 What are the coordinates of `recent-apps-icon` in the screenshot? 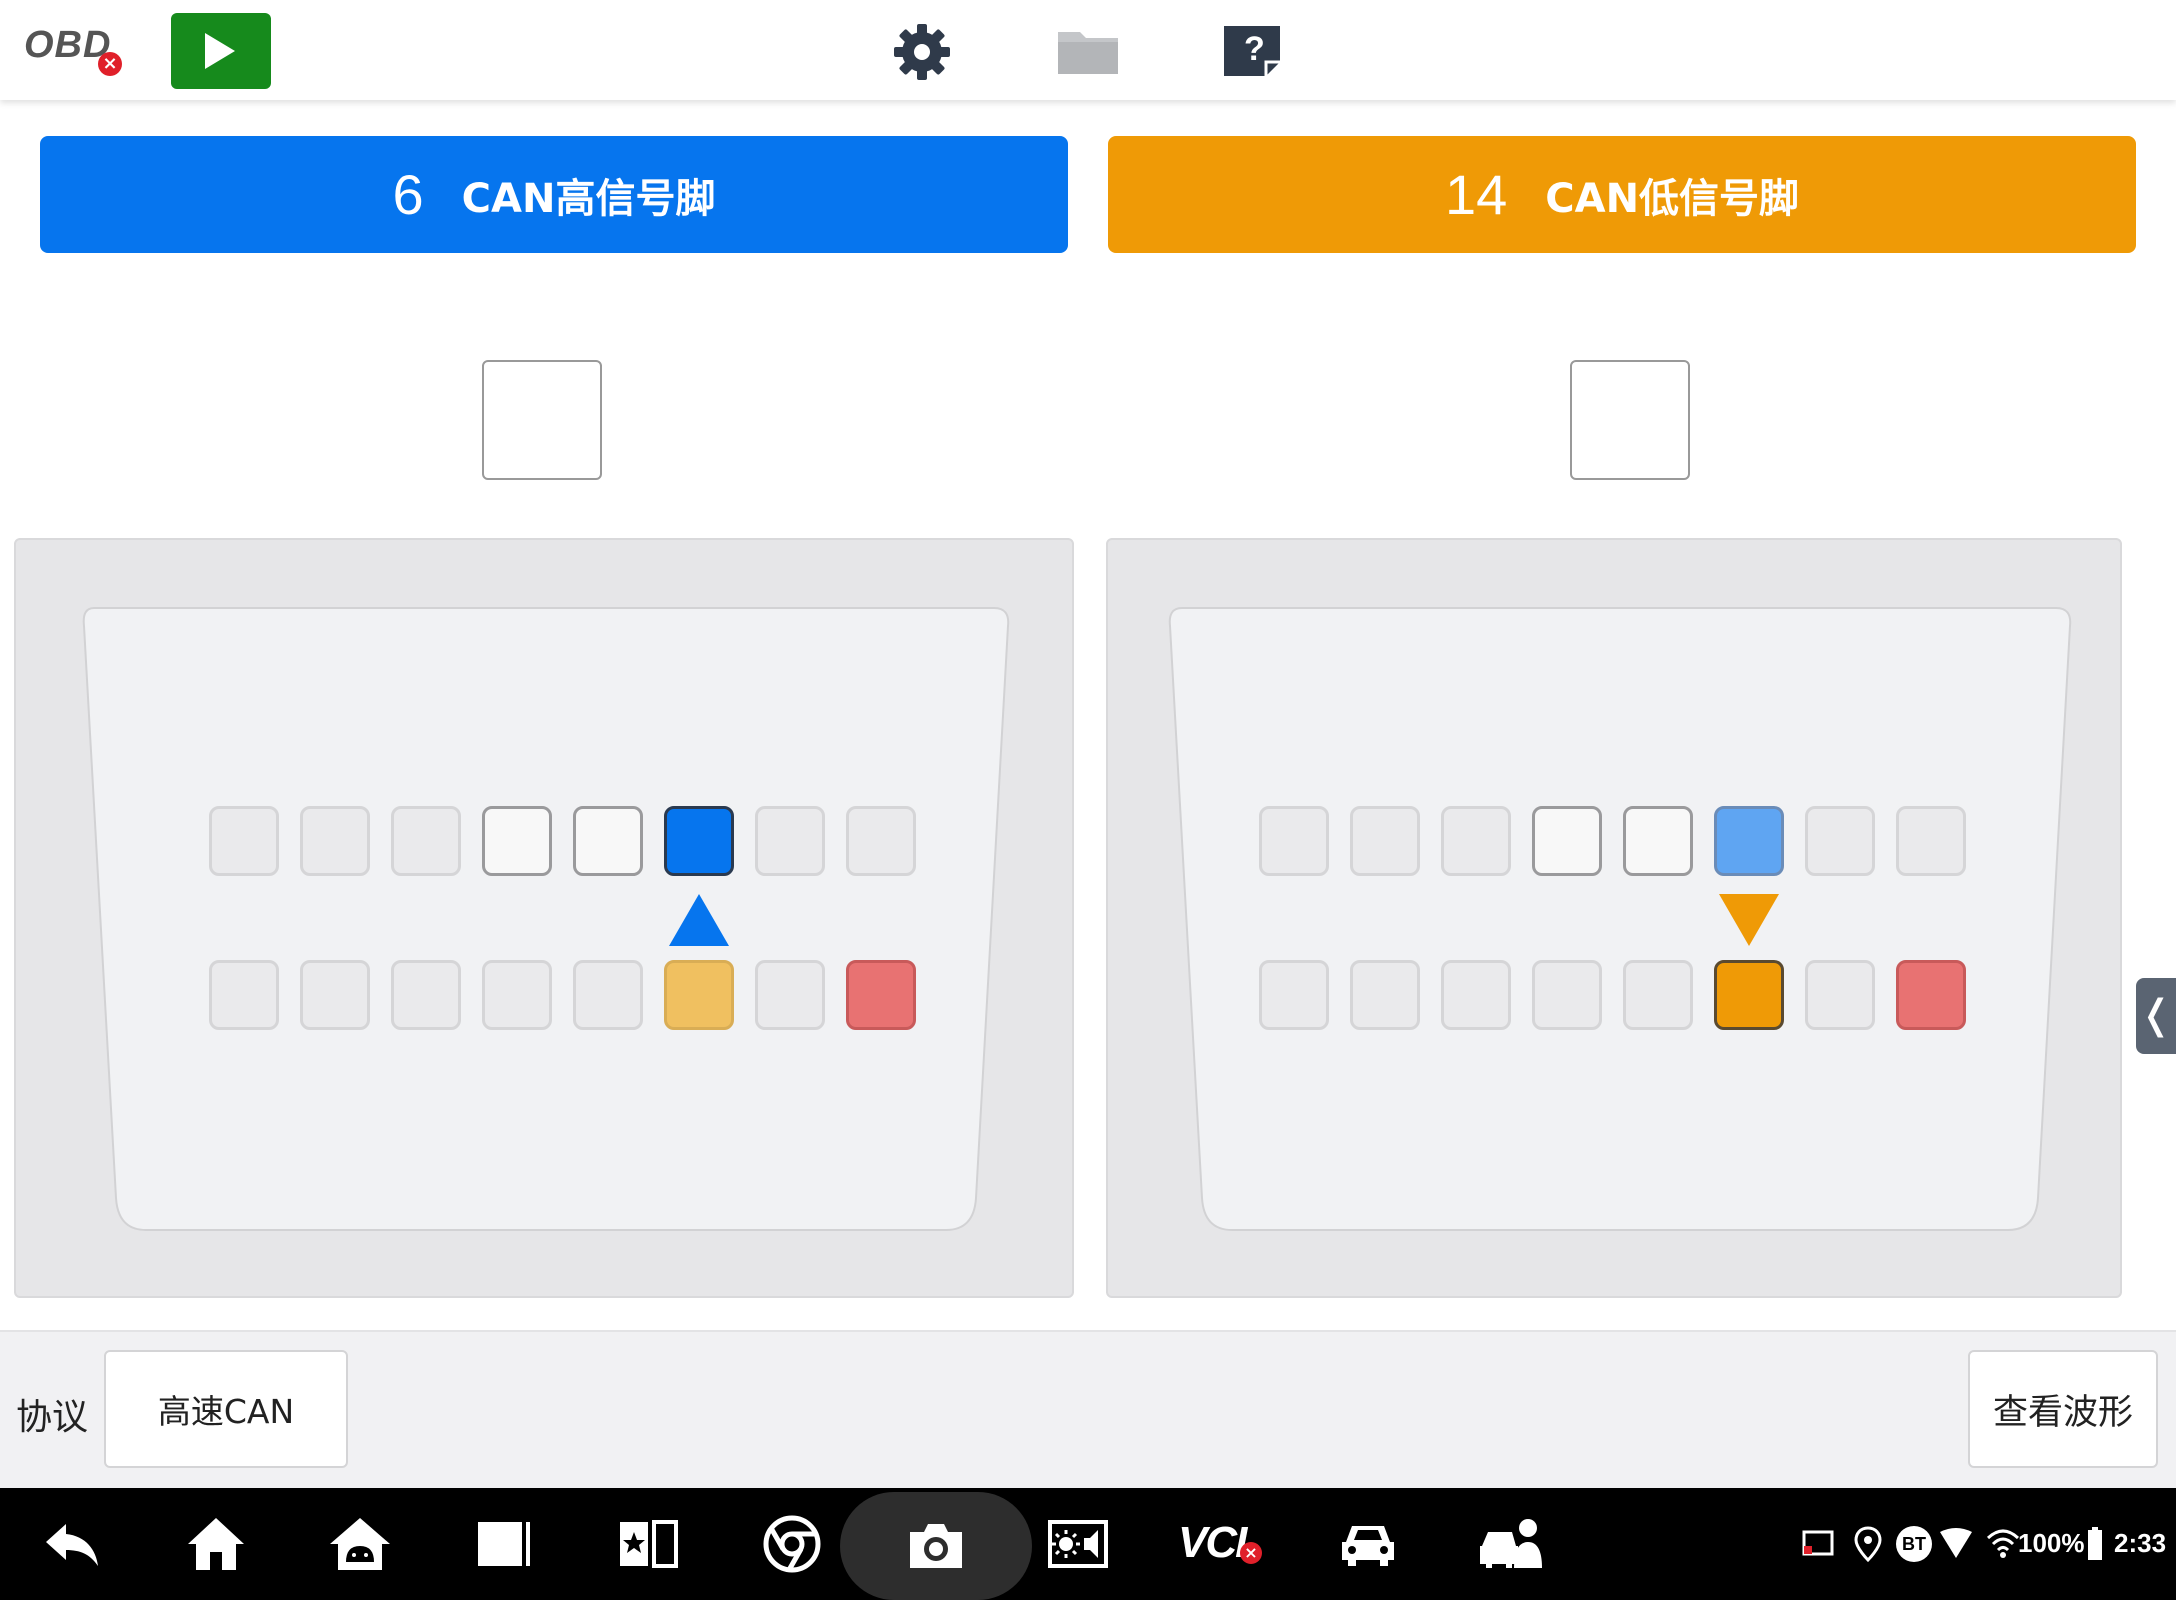 It's located at (504, 1544).